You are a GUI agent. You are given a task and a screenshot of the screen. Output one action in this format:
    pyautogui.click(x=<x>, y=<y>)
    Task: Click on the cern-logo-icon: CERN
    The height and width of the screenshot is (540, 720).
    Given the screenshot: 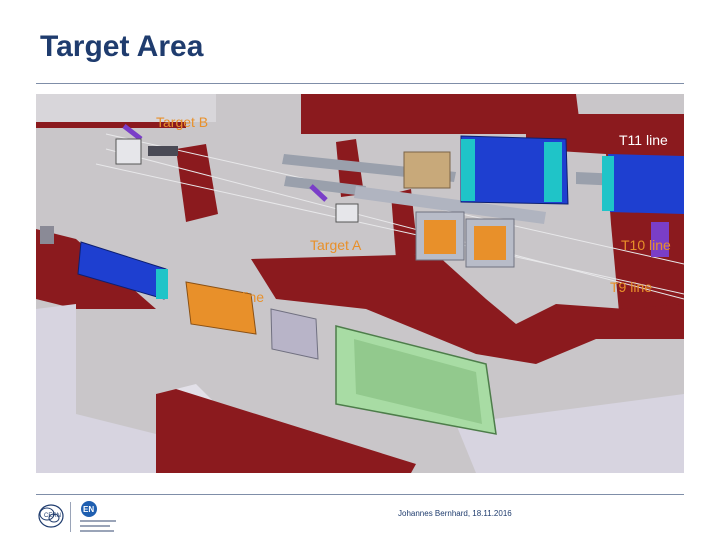 What is the action you would take?
    pyautogui.click(x=51, y=518)
    